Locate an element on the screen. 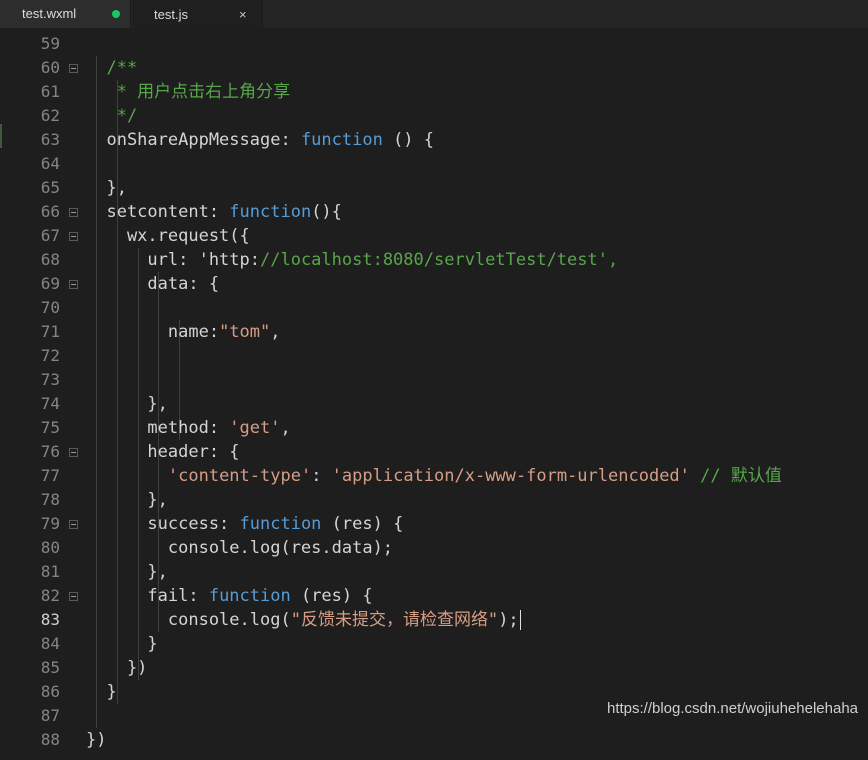 Image resolution: width=868 pixels, height=760 pixels. tab-test-wxml: test.wxml is located at coordinates (65, 14).